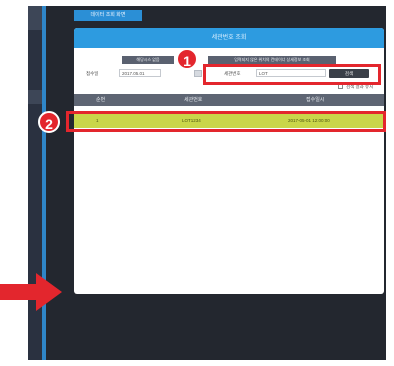 The image size is (394, 366). What do you see at coordinates (226, 121) in the screenshot?
I see `highlight-result-row` at bounding box center [226, 121].